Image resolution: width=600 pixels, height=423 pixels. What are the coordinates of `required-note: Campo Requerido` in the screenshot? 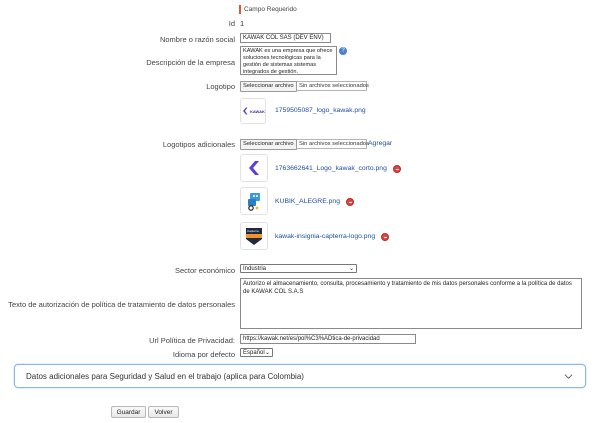 It's located at (270, 9).